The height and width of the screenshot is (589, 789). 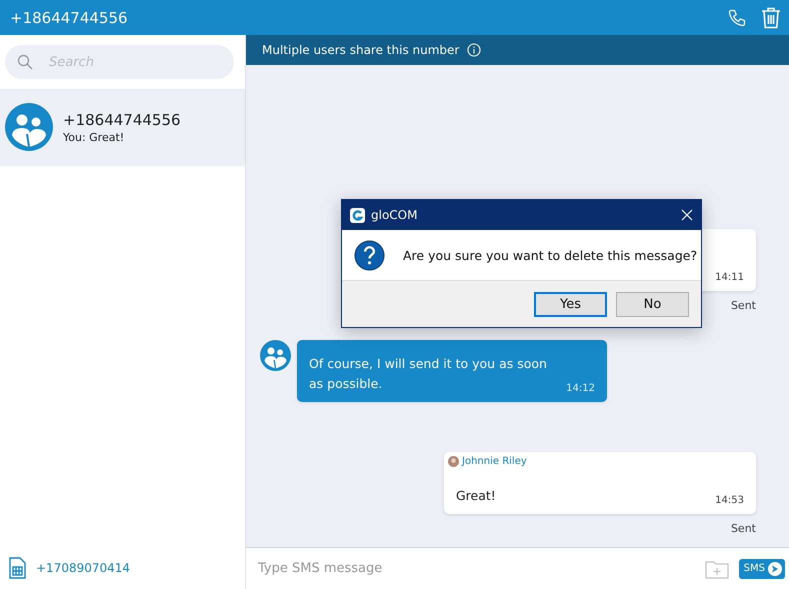 What do you see at coordinates (737, 18) in the screenshot?
I see `phone-icon` at bounding box center [737, 18].